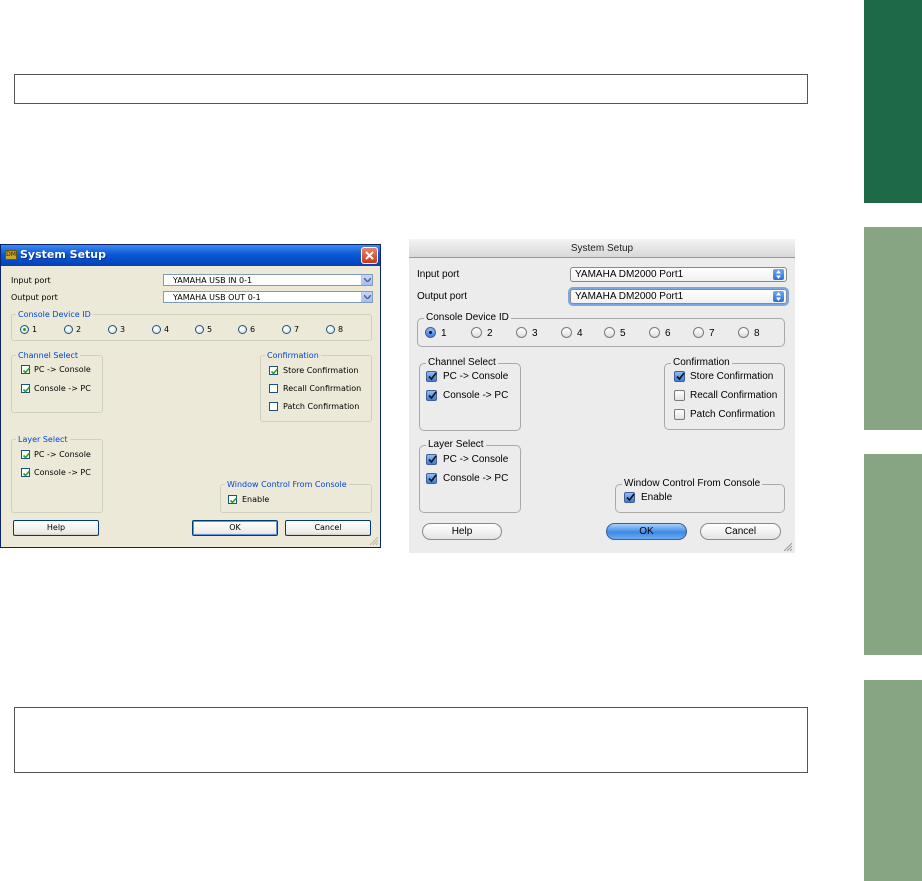 Image resolution: width=922 pixels, height=881 pixels. Describe the element at coordinates (54, 314) in the screenshot. I see `console-device-id-label: Console Device ID` at that location.